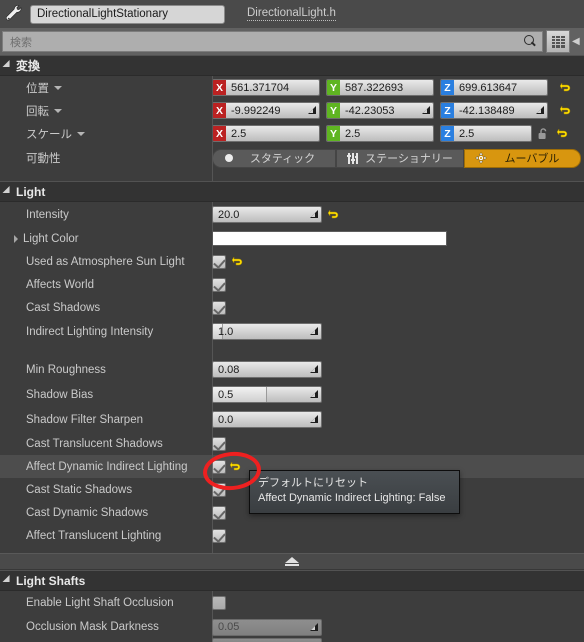 This screenshot has height=642, width=584. I want to click on grid-view-button, so click(558, 41).